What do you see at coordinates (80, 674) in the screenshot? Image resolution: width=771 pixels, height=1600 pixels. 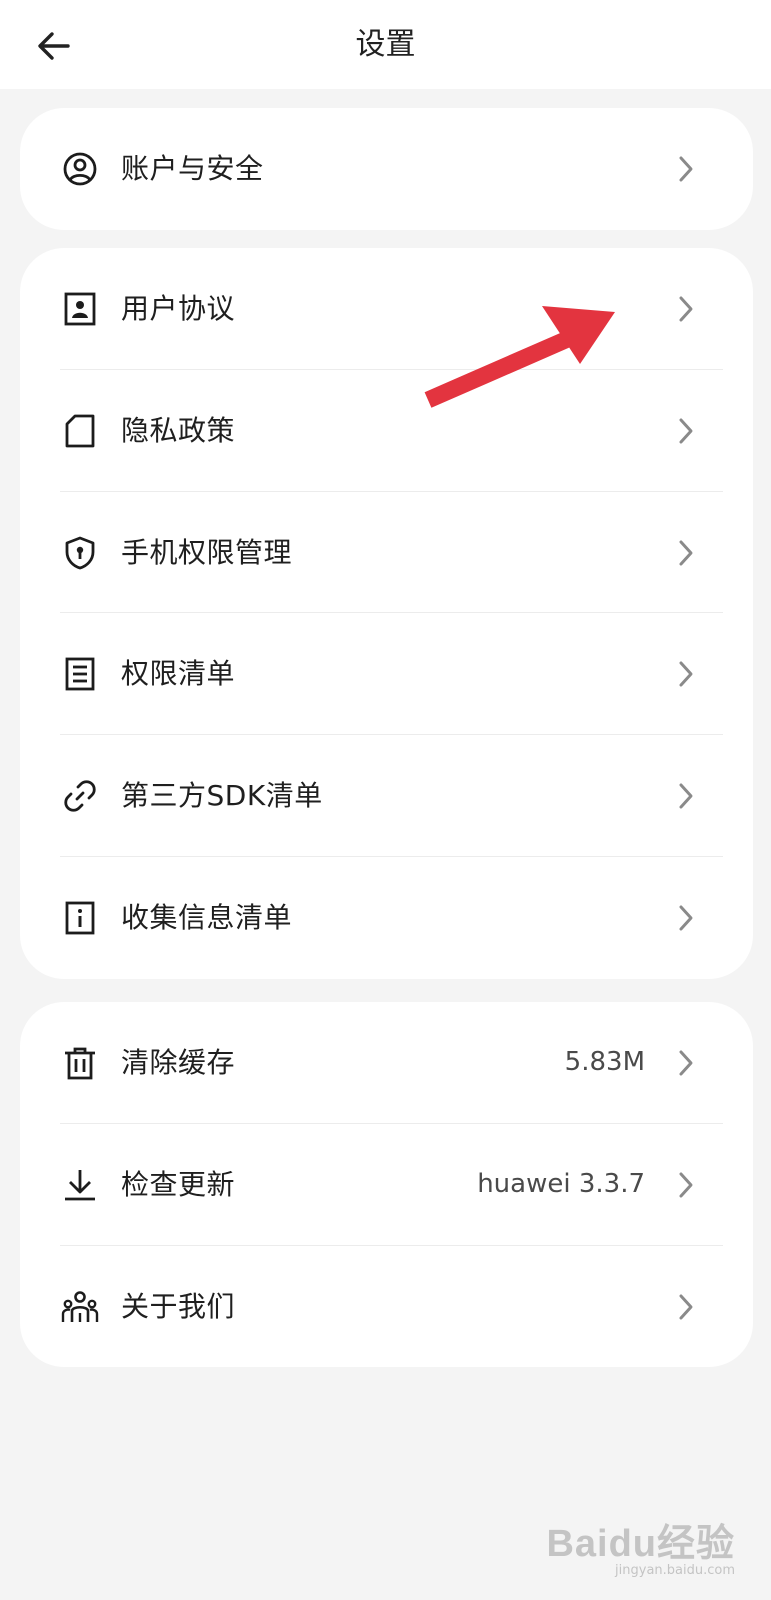 I see `list-document-icon` at bounding box center [80, 674].